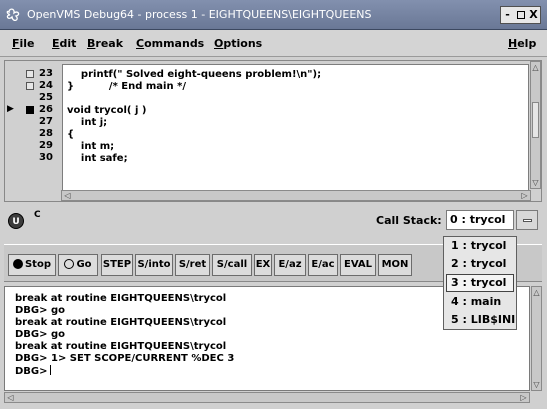  I want to click on menu-file: File, so click(23, 43).